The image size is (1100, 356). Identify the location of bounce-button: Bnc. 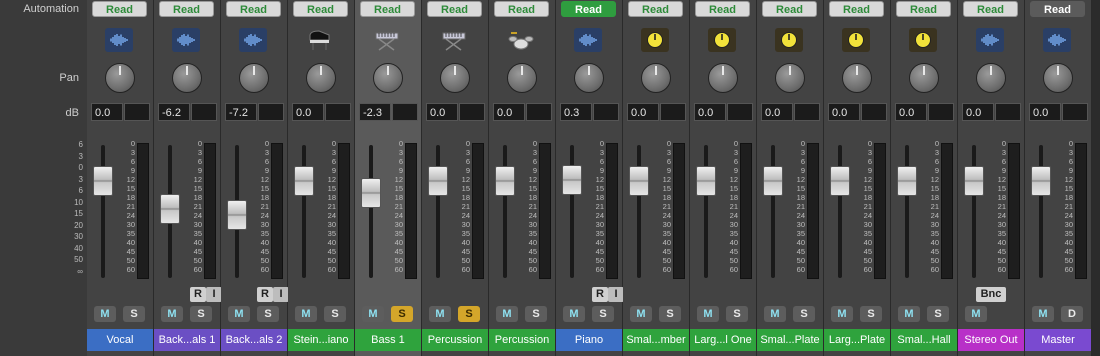
(991, 294).